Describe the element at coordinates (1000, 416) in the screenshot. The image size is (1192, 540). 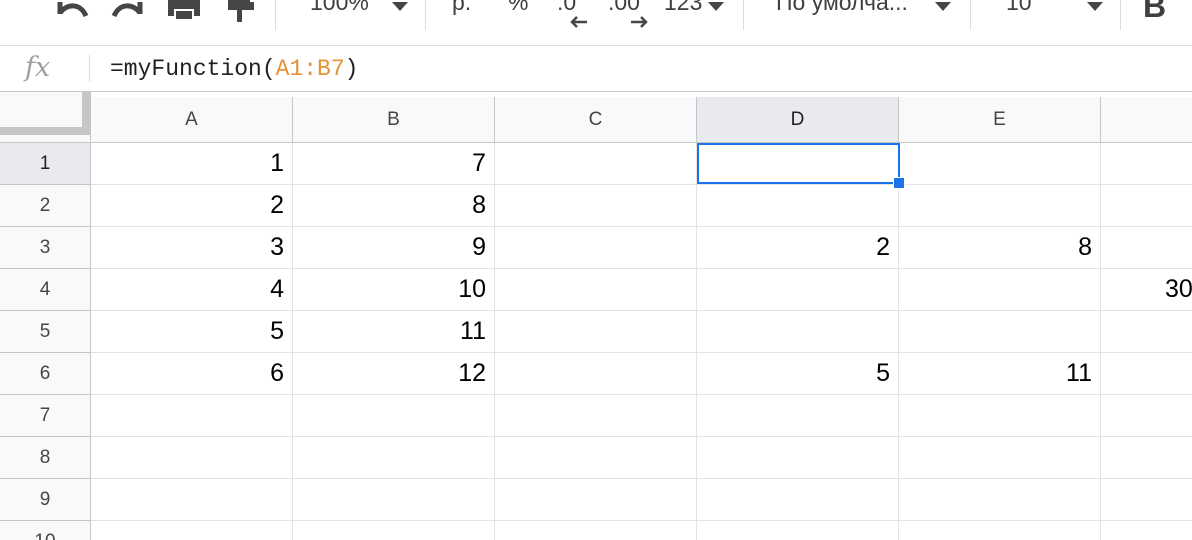
I see `cell-e7` at that location.